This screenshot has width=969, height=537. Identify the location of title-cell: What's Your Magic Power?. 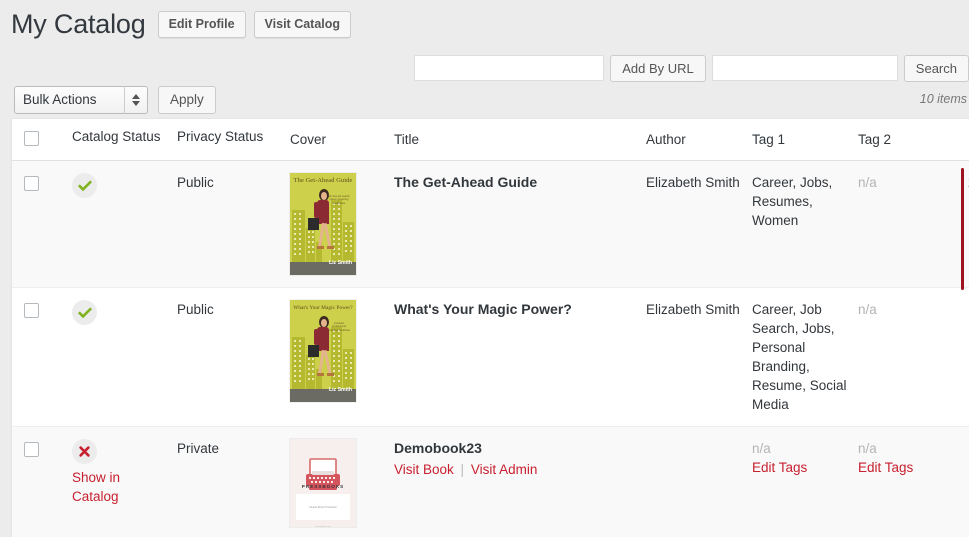
(520, 357).